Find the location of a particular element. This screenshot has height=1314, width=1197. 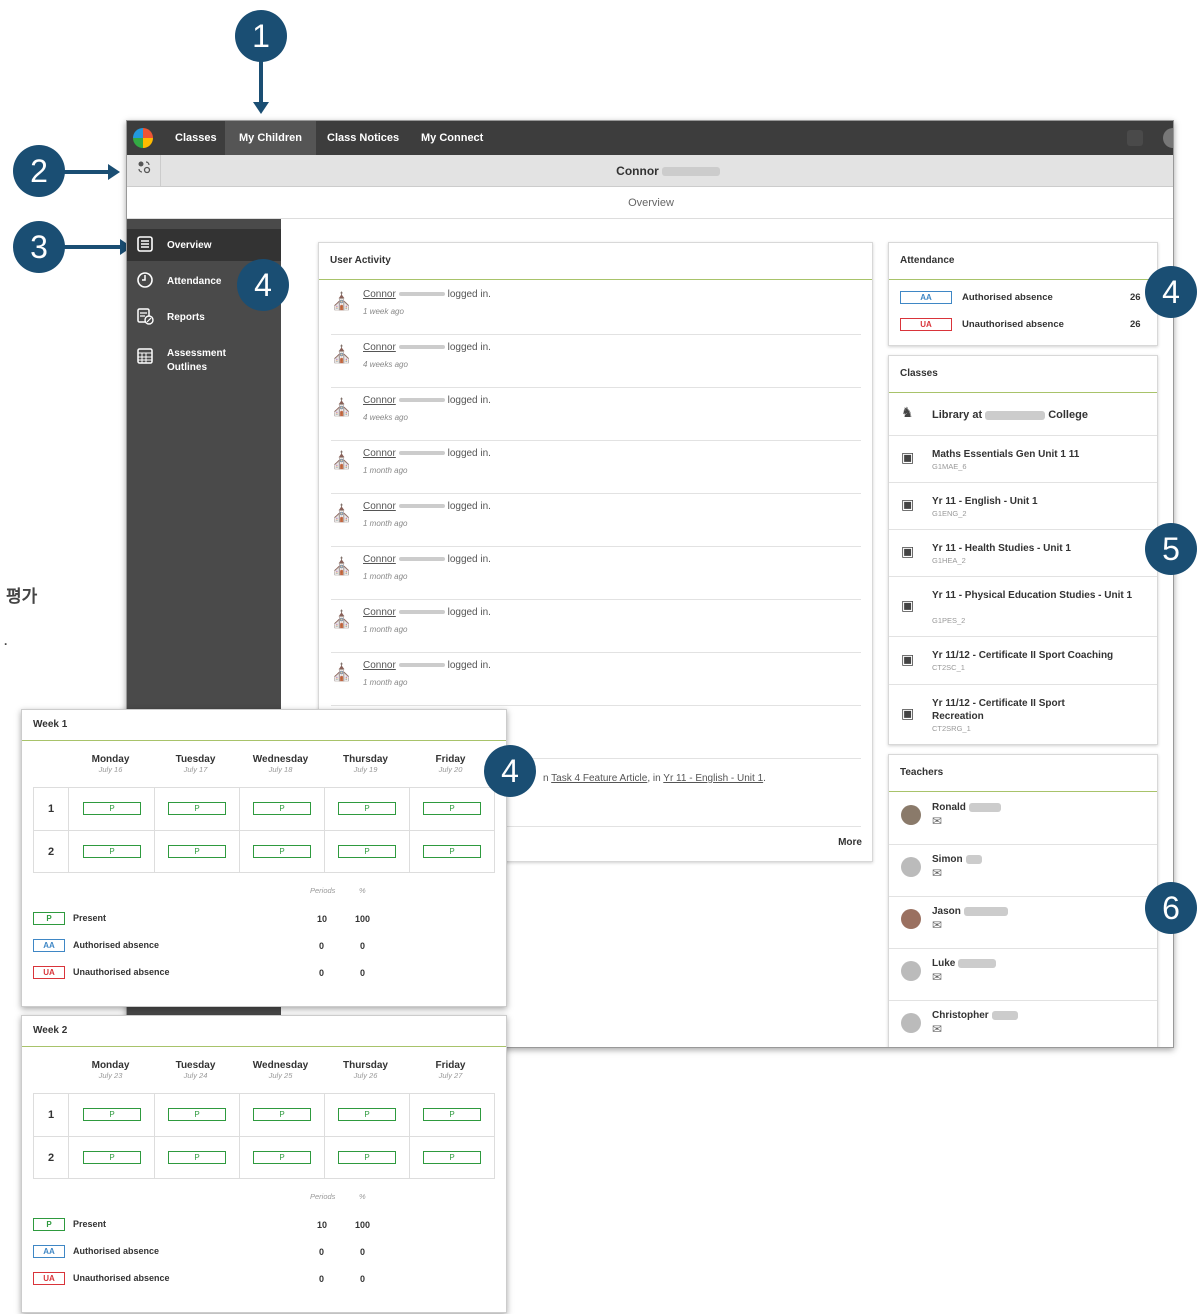

grid-divider is located at coordinates (154, 1136).